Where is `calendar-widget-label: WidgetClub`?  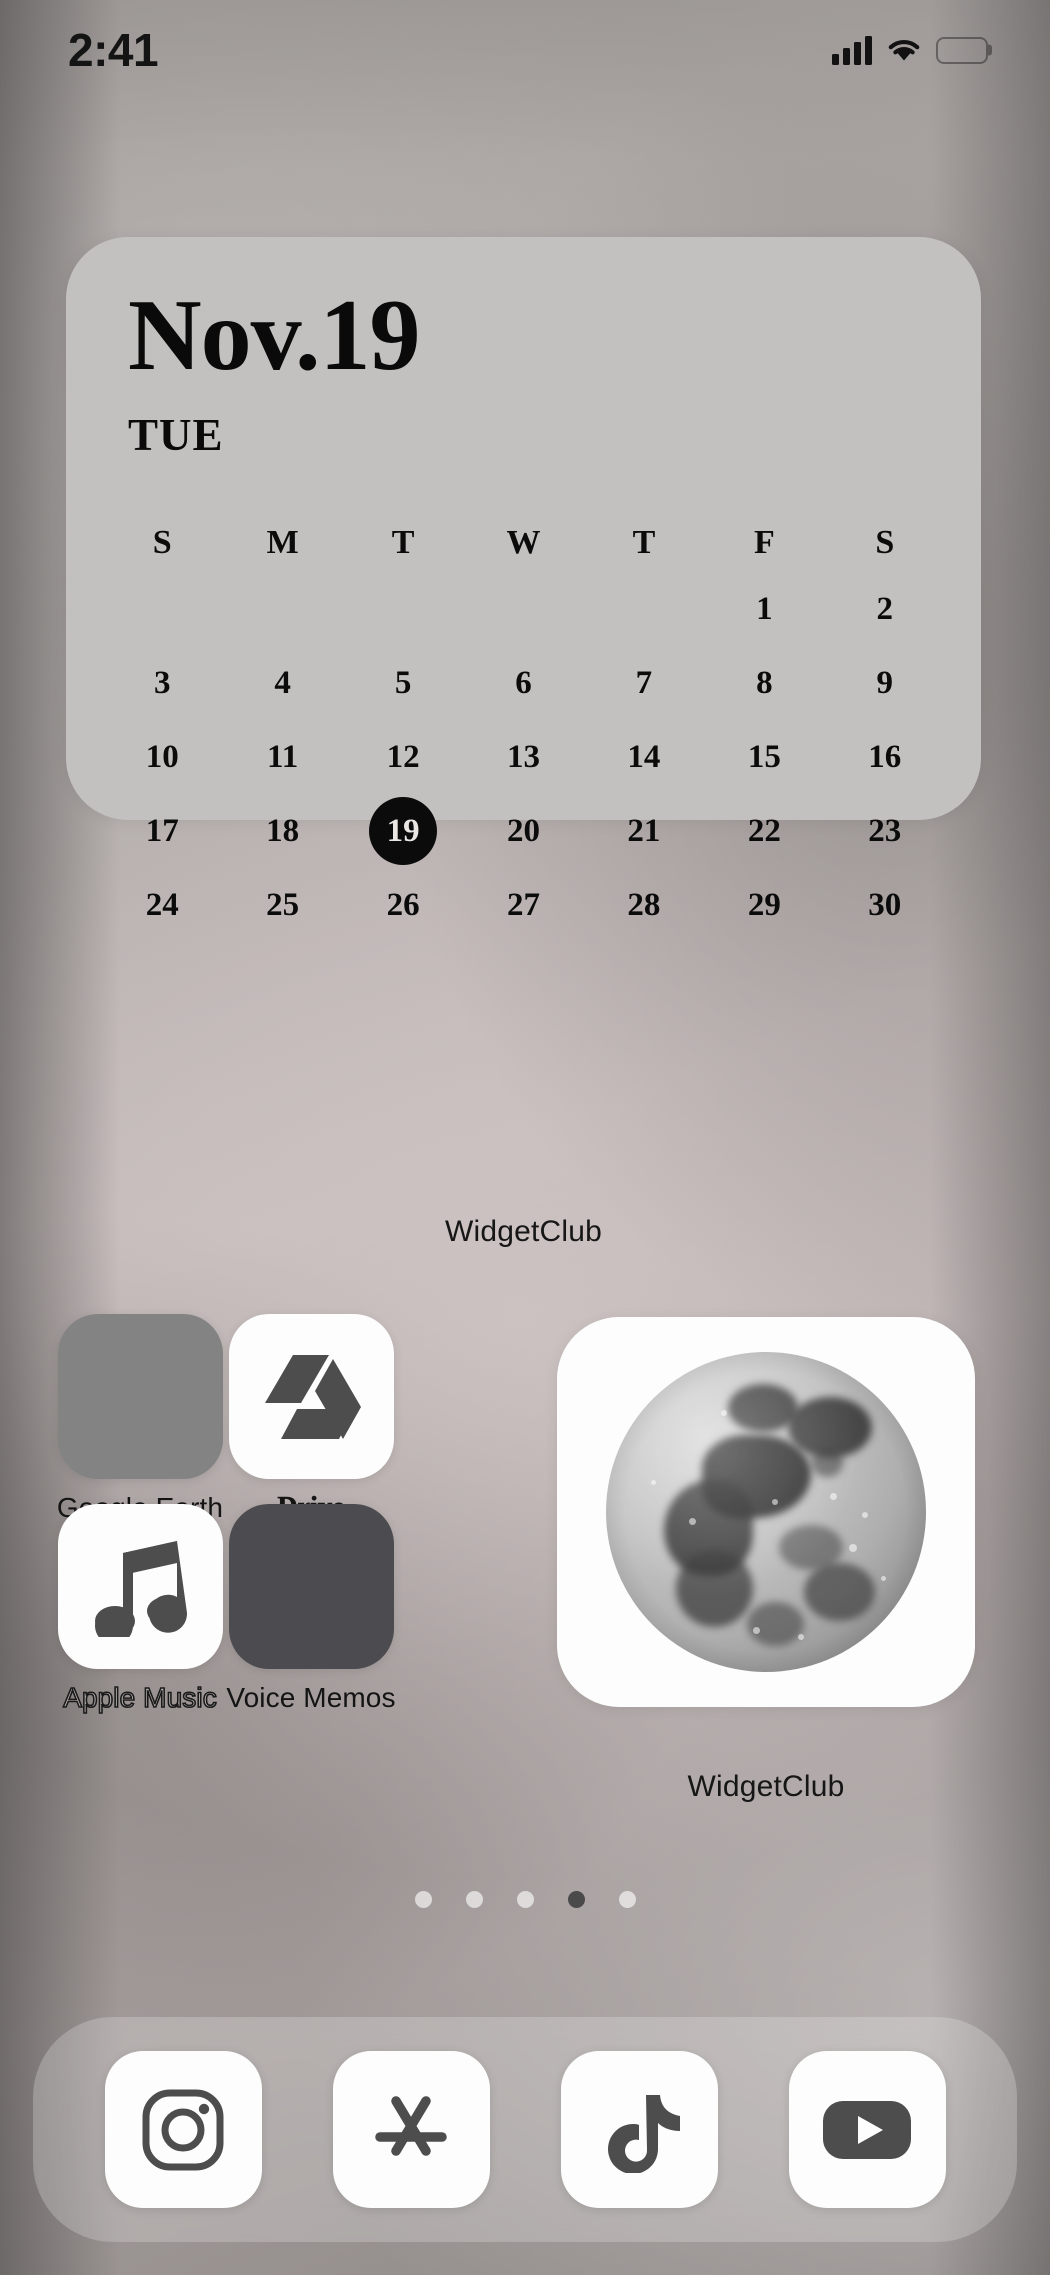 calendar-widget-label: WidgetClub is located at coordinates (523, 1231).